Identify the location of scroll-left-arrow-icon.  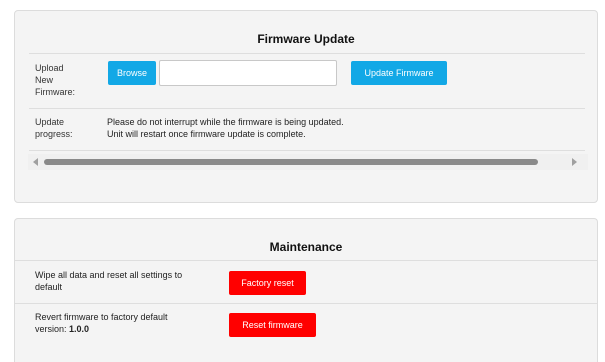
(35, 162).